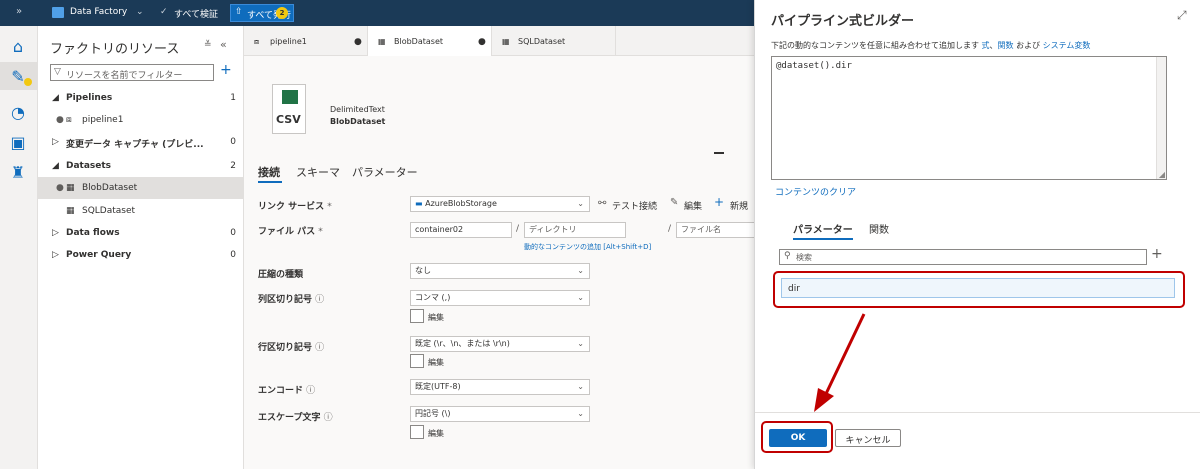  What do you see at coordinates (291, 298) in the screenshot?
I see `column-delim-label: 列区切り記号 ⓘ` at bounding box center [291, 298].